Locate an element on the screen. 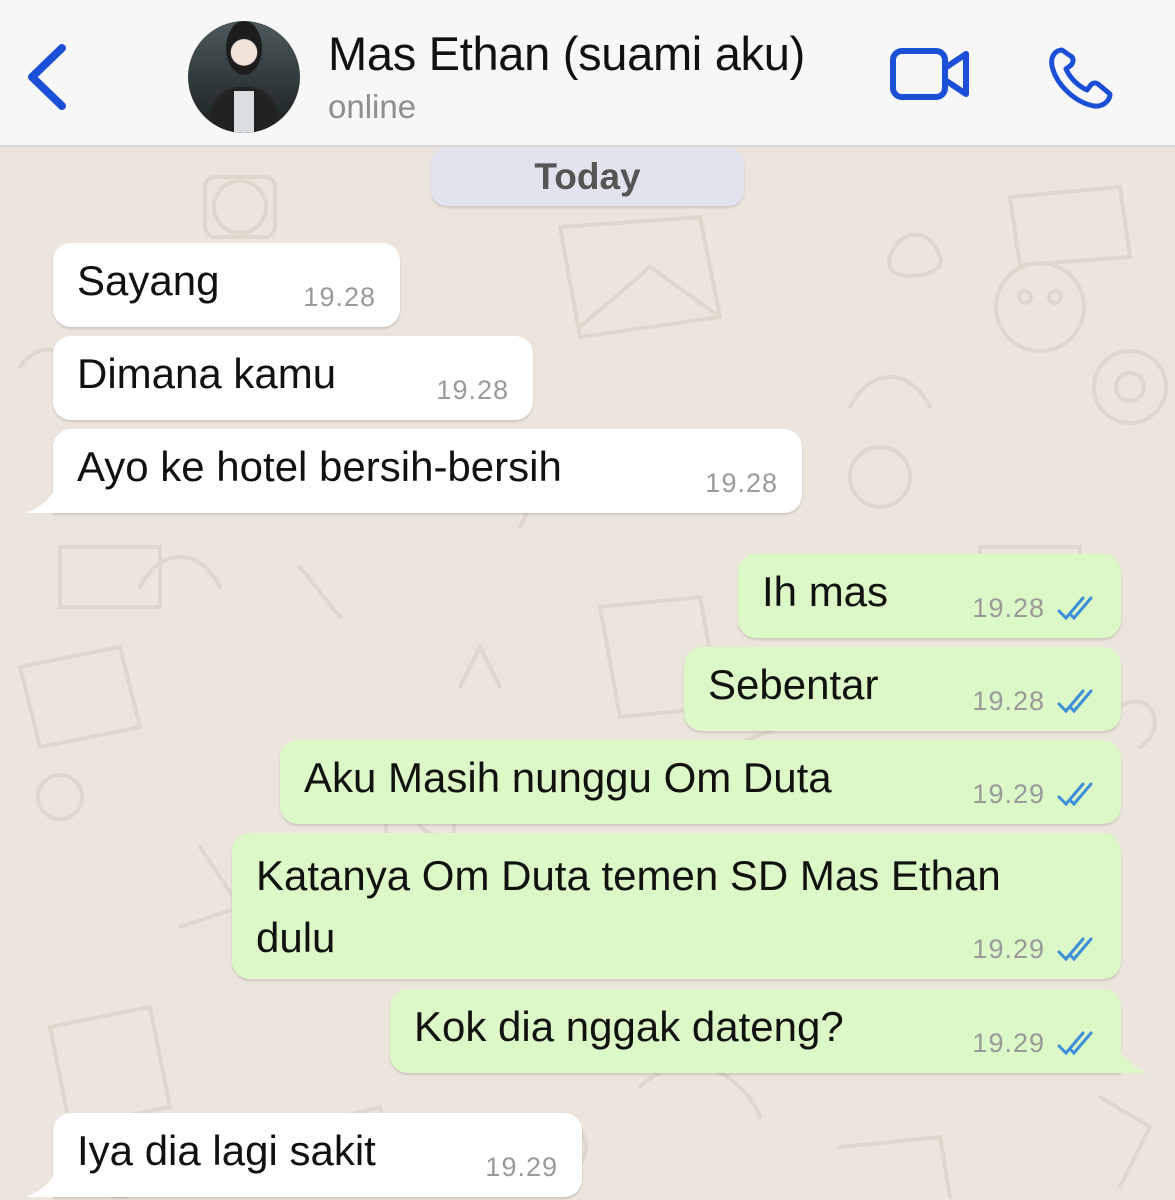 The height and width of the screenshot is (1200, 1175). outgoing-message: Ih mas 19.28 is located at coordinates (929, 596).